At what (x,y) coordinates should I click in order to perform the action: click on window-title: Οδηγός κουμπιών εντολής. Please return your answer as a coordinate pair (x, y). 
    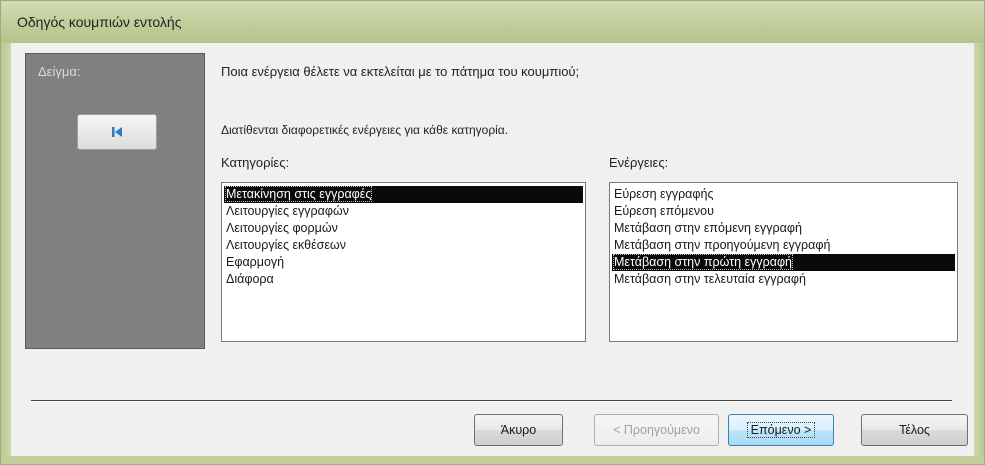
    Looking at the image, I should click on (99, 22).